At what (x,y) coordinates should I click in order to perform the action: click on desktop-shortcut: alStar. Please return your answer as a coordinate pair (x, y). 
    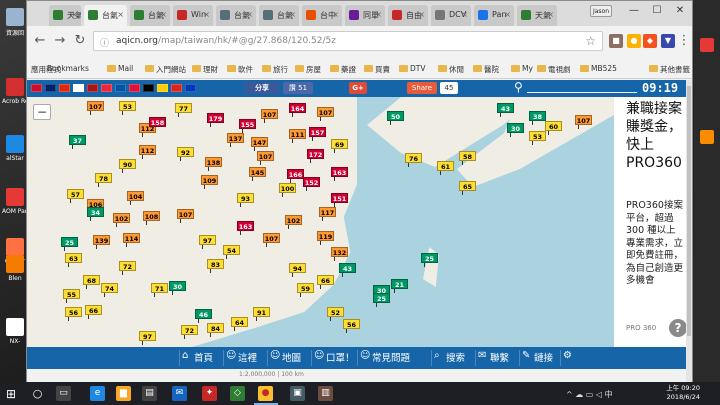
    Looking at the image, I should click on (15, 155).